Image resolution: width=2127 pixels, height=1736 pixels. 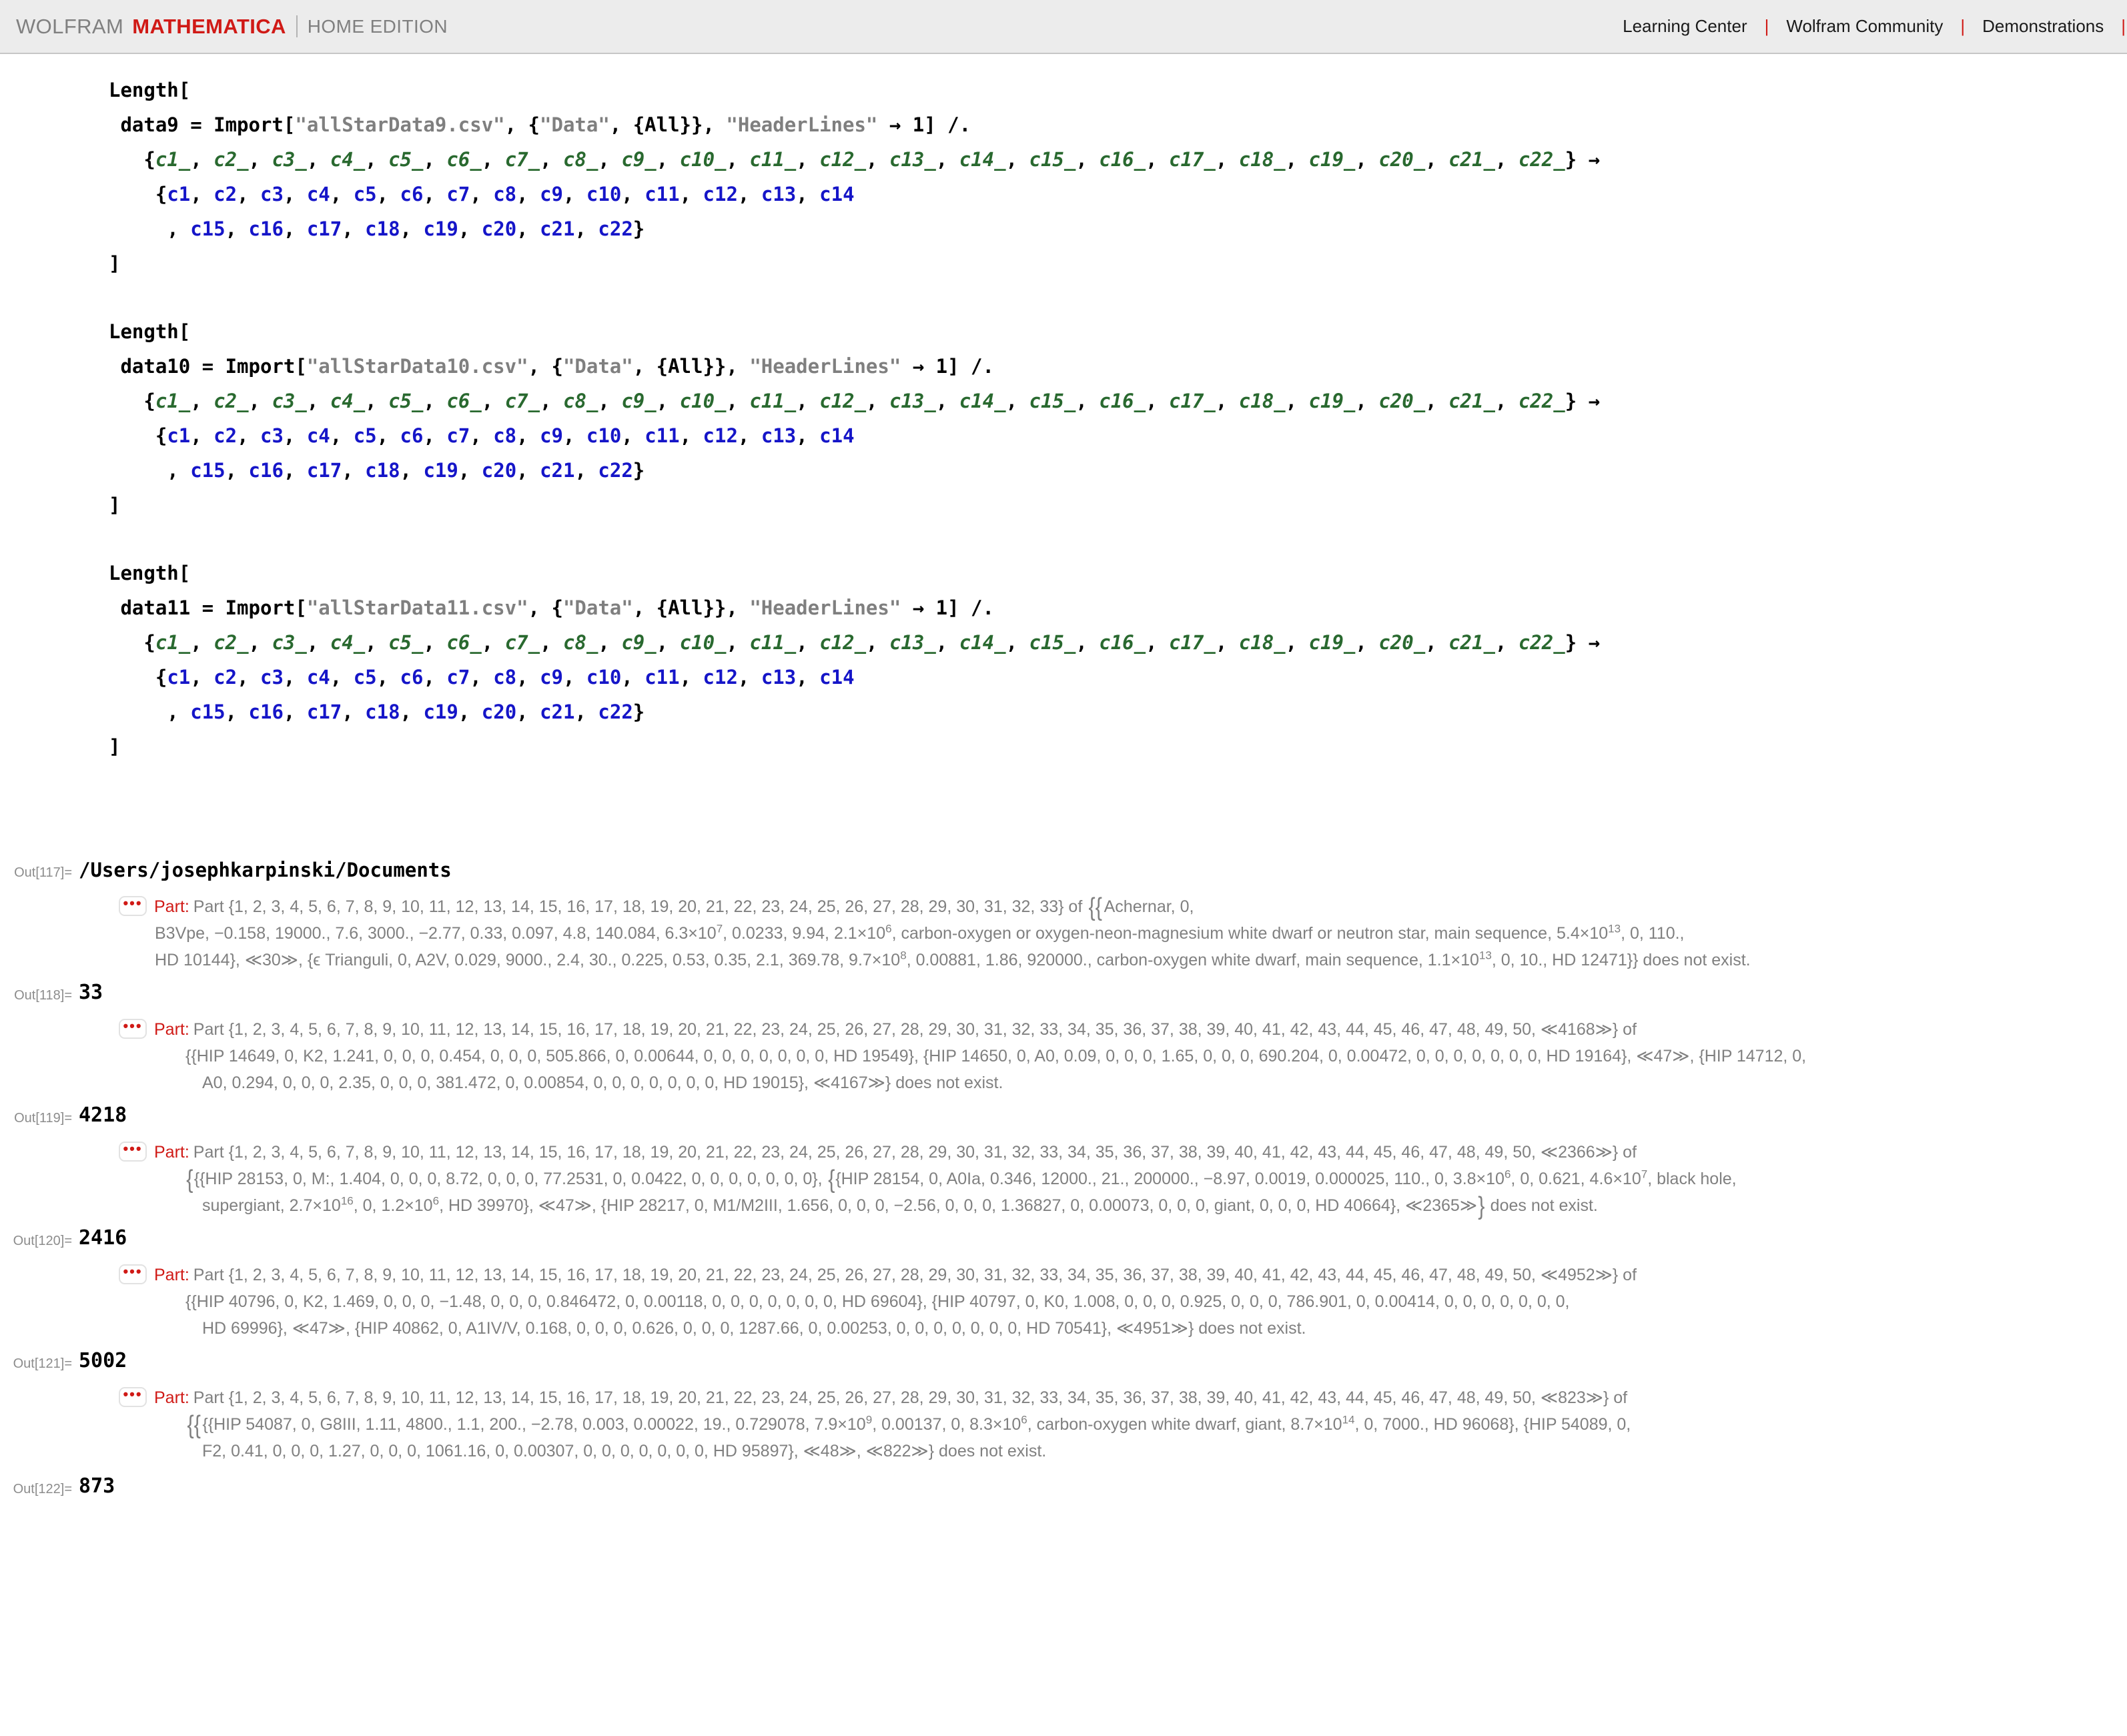 I want to click on link-wolfram-community: Wolfram Community, so click(x=1864, y=26).